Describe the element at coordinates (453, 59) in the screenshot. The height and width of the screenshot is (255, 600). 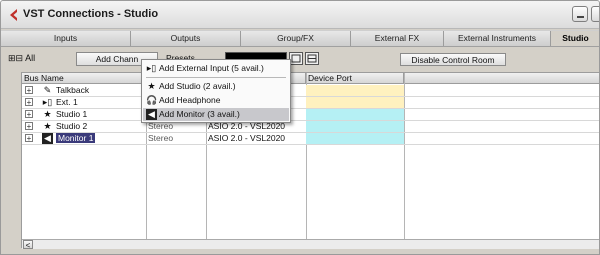
I see `disable-control-room-button: Disable Control Room` at that location.